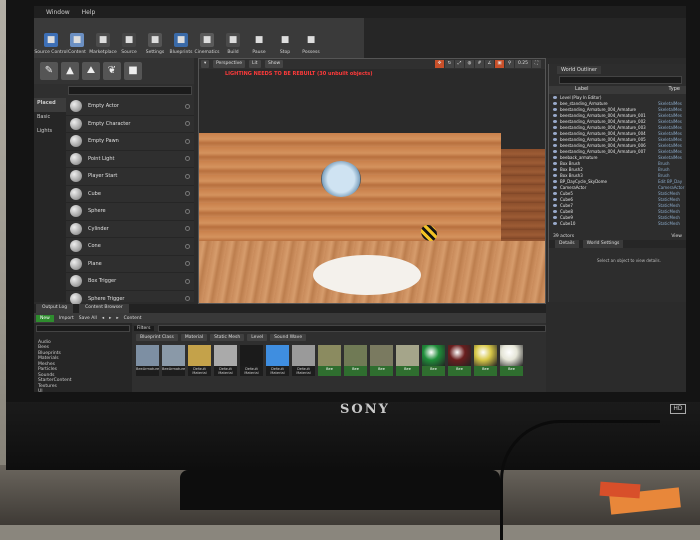 The image size is (700, 540). Describe the element at coordinates (617, 193) in the screenshot. I see `outliner-row: Cube5 StaticMesh` at that location.